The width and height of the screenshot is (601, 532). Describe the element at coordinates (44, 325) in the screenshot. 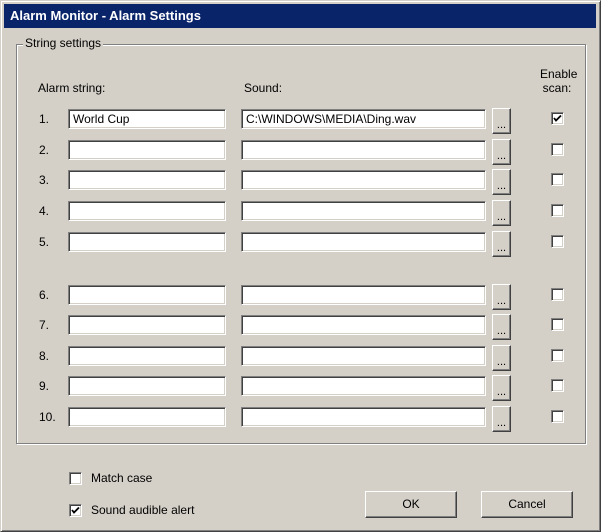

I see `row-number: 7.` at that location.